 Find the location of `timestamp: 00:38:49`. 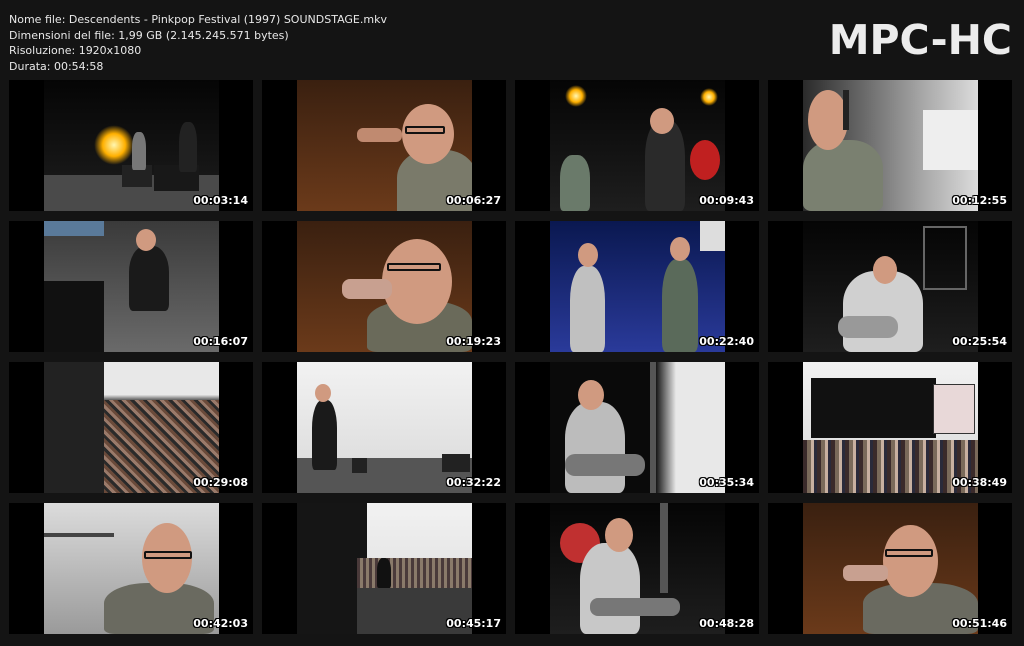

timestamp: 00:38:49 is located at coordinates (979, 482).